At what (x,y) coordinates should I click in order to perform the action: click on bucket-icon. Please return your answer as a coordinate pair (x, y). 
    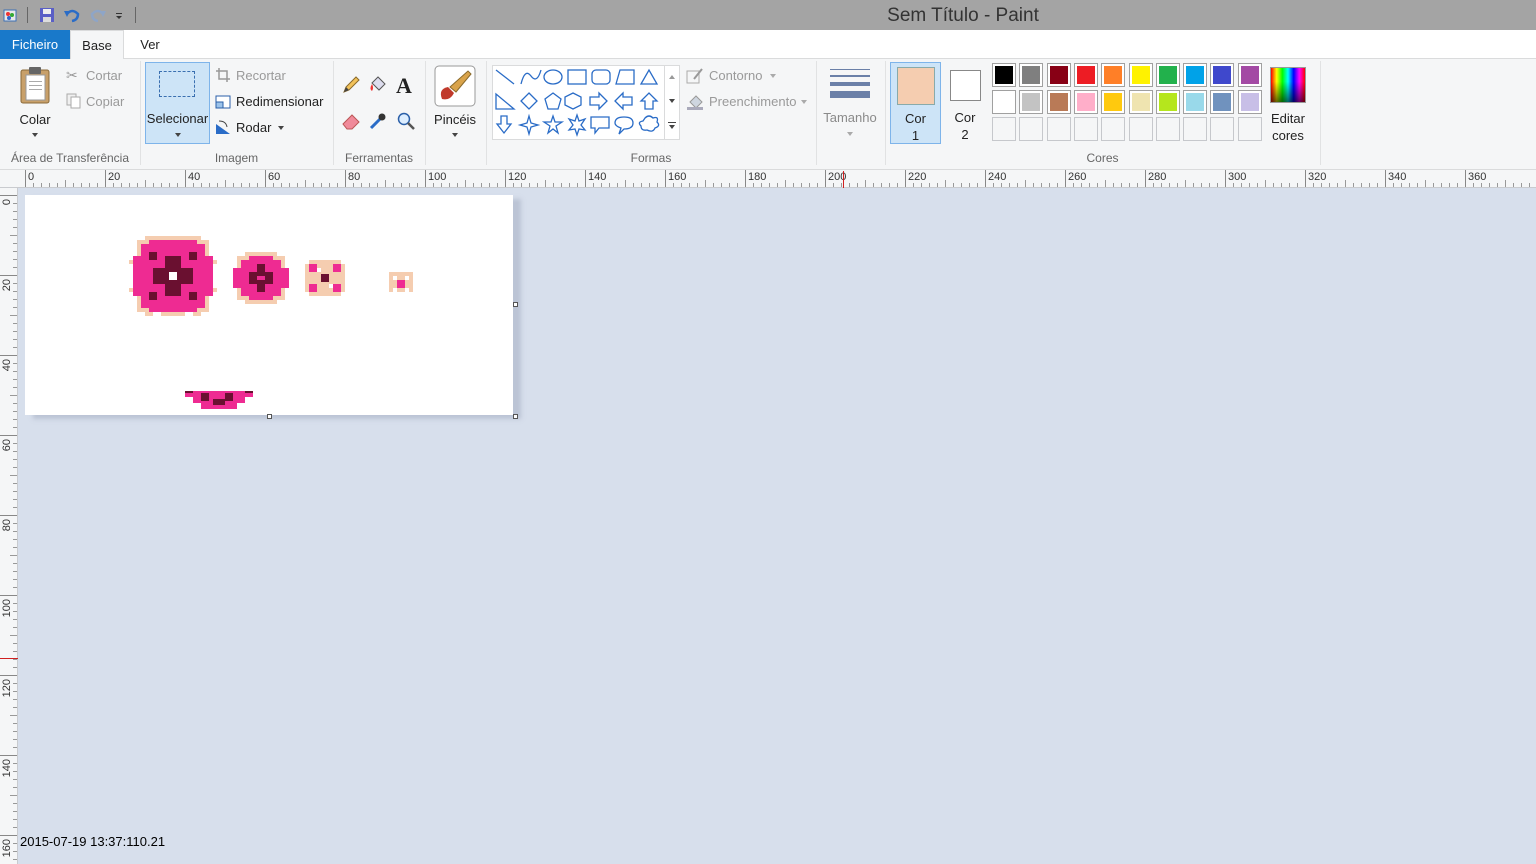
    Looking at the image, I should click on (378, 85).